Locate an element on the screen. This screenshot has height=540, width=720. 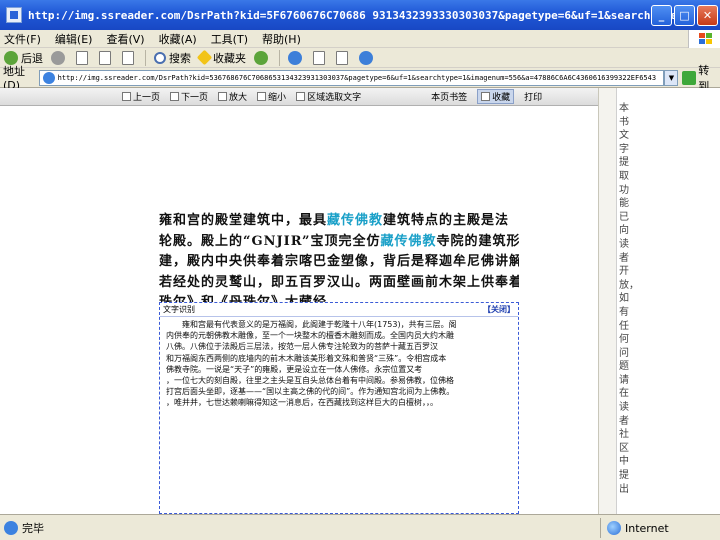
ocr-line: ，唯并并，七世达赖喇嘛得知这一消息后，在西藏找到这样巨大的白檀树，，。 is located at coordinates (302, 403).